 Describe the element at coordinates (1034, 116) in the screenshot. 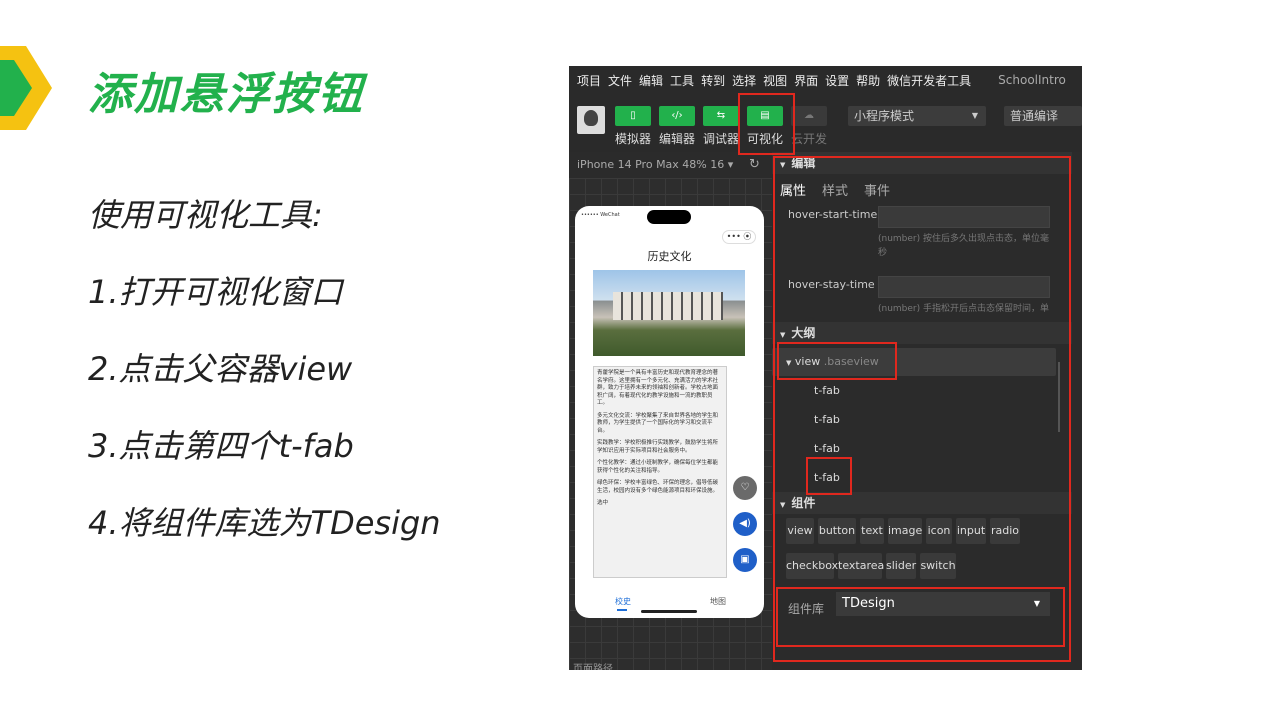

I see `compile-select-value: 普通编译` at that location.